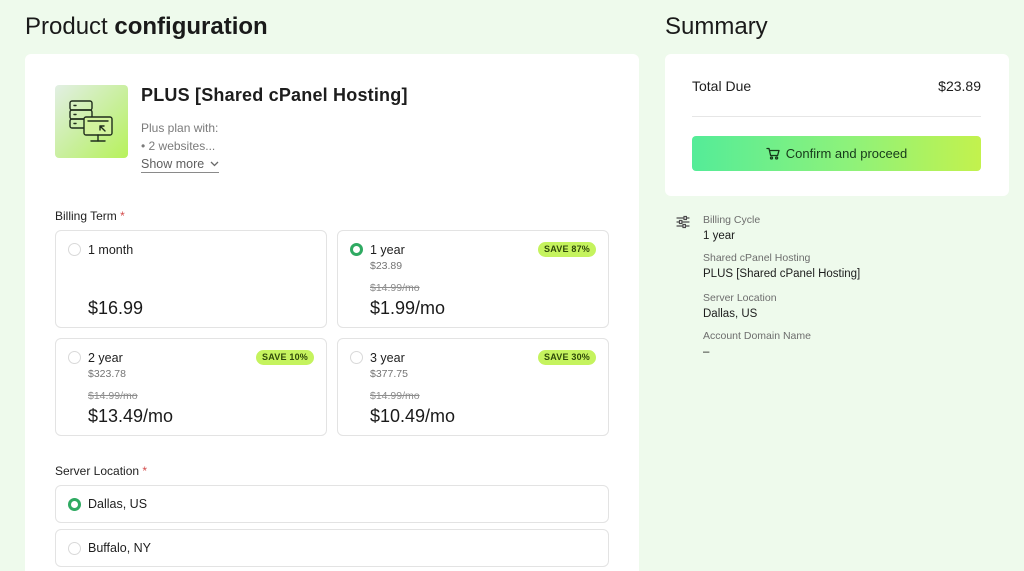 The image size is (1024, 571). What do you see at coordinates (214, 164) in the screenshot?
I see `chevron-down-icon` at bounding box center [214, 164].